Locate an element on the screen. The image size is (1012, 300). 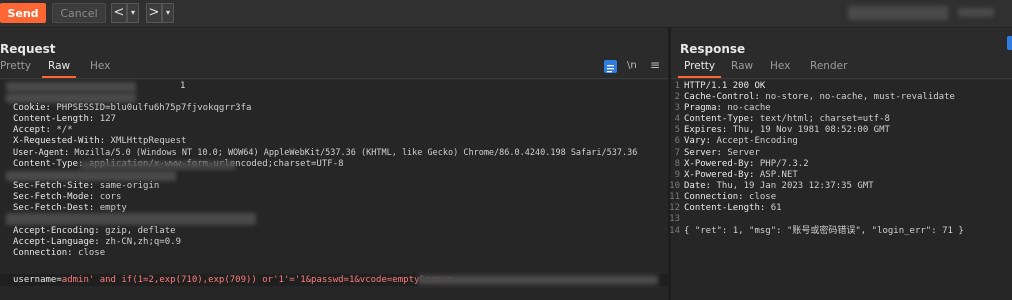
response-line: 13 is located at coordinates (674, 219).